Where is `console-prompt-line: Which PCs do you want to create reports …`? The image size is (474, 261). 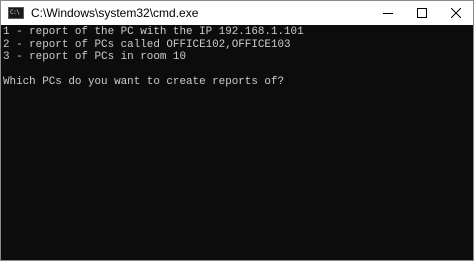
console-prompt-line: Which PCs do you want to create reports … is located at coordinates (144, 82).